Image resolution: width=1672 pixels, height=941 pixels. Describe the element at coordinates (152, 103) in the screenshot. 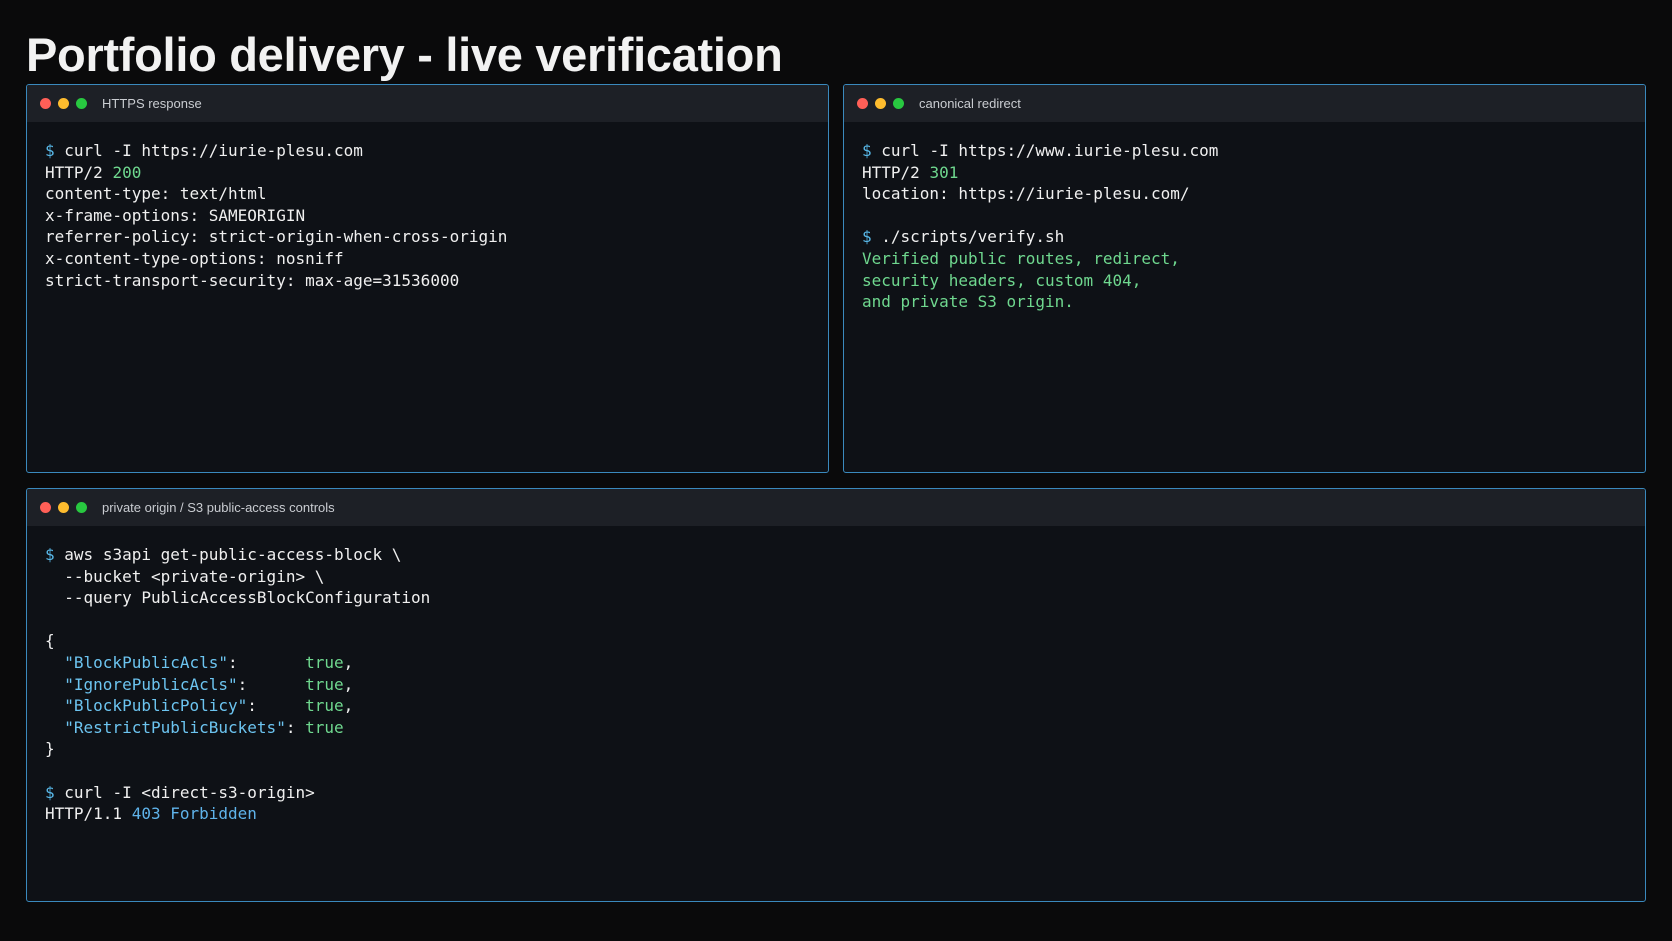

I see `terminal-title: HTTPS response` at that location.